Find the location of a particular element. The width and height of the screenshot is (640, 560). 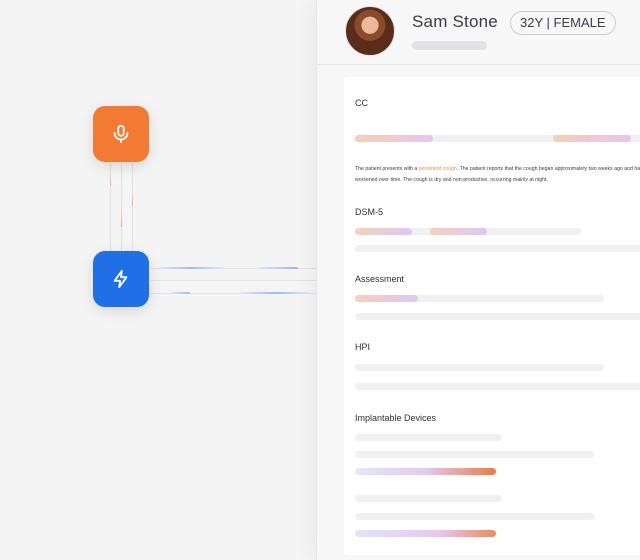

section-label-assessment: Assessment is located at coordinates (380, 279).